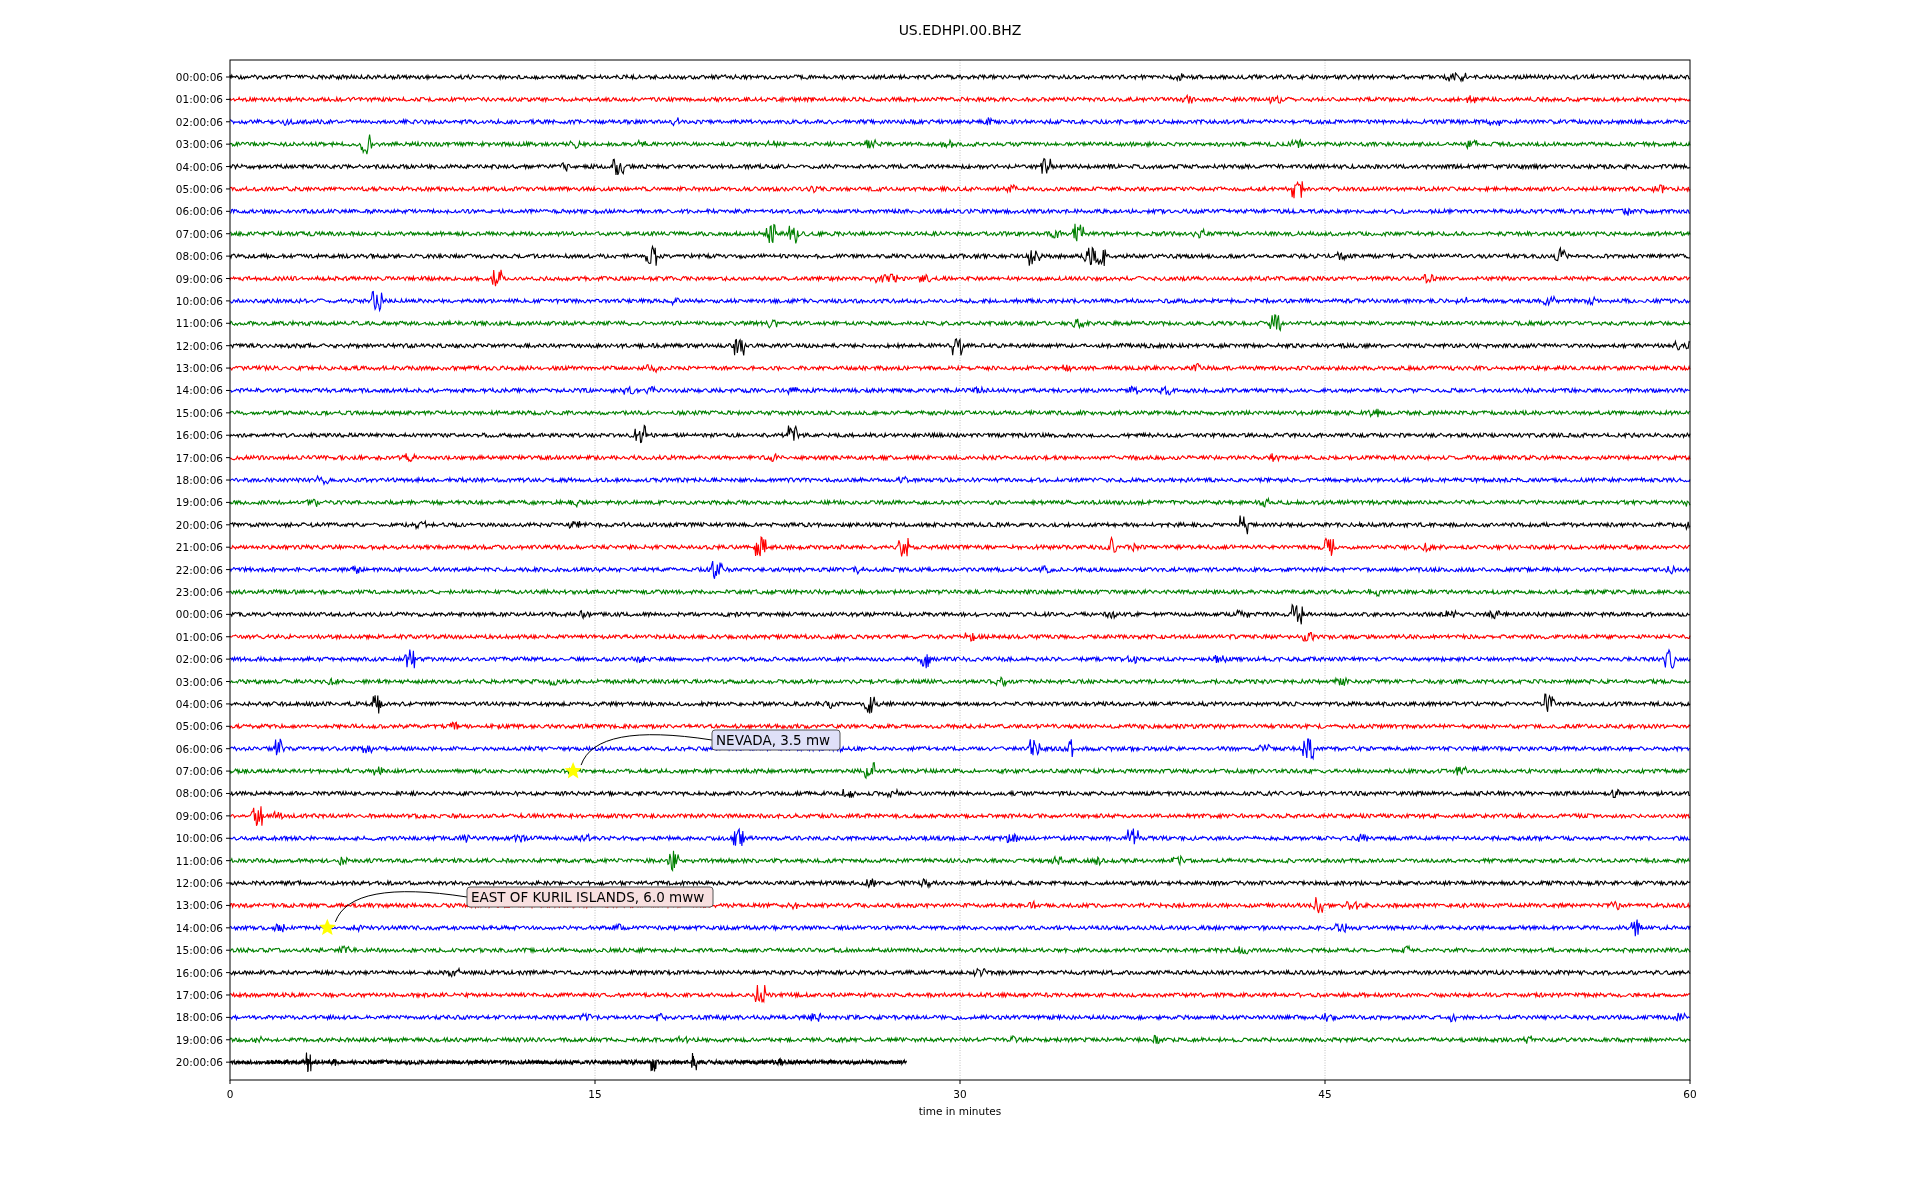 The height and width of the screenshot is (1200, 1920). What do you see at coordinates (776, 740) in the screenshot?
I see `annotation-label: NEVADA, 3.5 mw` at bounding box center [776, 740].